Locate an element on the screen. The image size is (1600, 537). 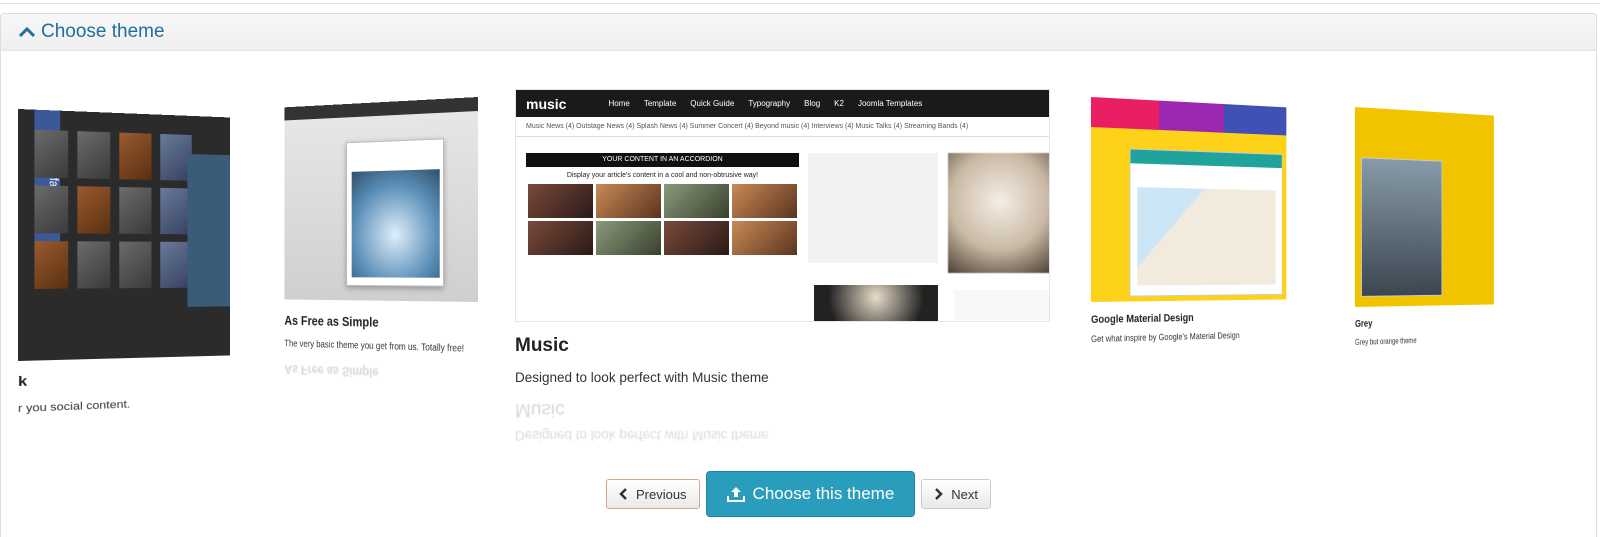
chevron-right-icon is located at coordinates (939, 494).